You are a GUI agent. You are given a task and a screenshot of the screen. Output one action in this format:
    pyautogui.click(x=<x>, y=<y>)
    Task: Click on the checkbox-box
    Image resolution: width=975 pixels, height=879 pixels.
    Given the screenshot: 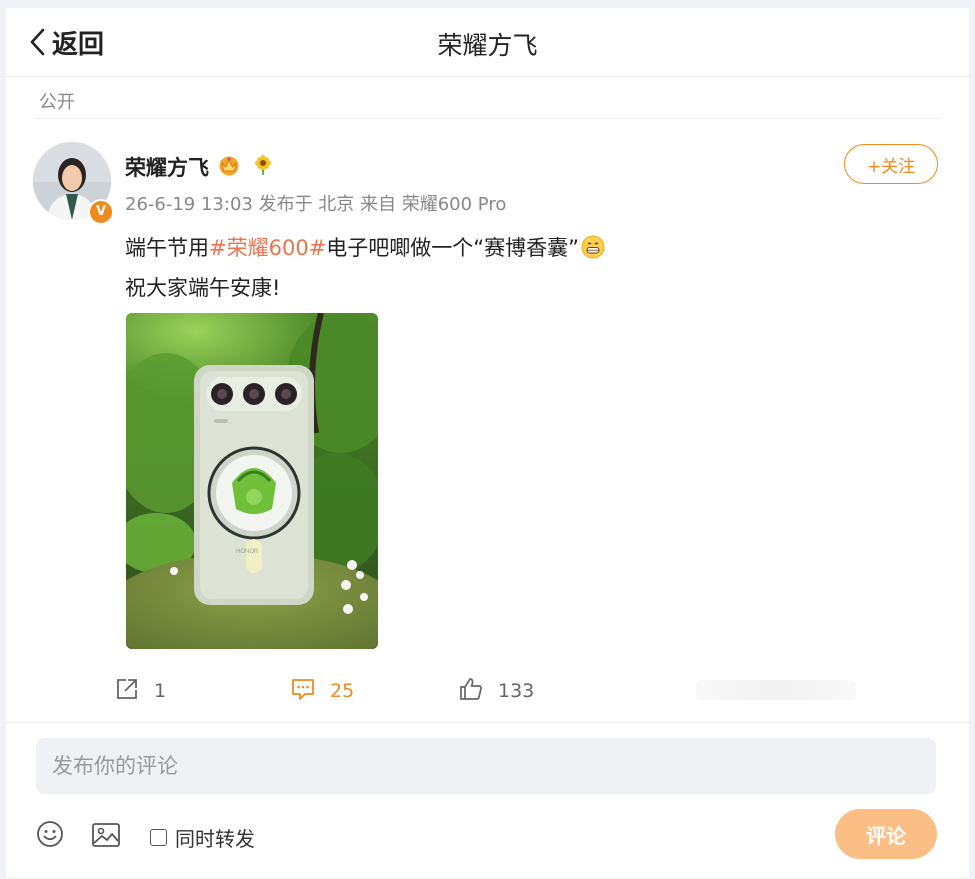 What is the action you would take?
    pyautogui.click(x=158, y=837)
    